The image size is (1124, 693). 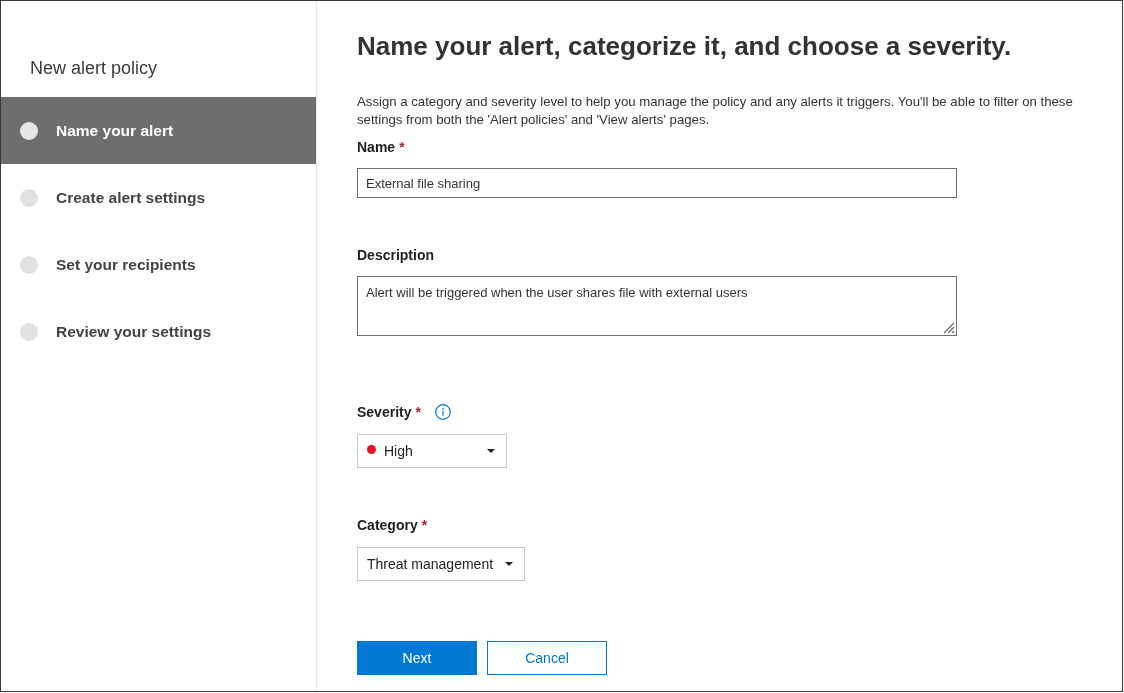 What do you see at coordinates (395, 255) in the screenshot?
I see `field-label: Description` at bounding box center [395, 255].